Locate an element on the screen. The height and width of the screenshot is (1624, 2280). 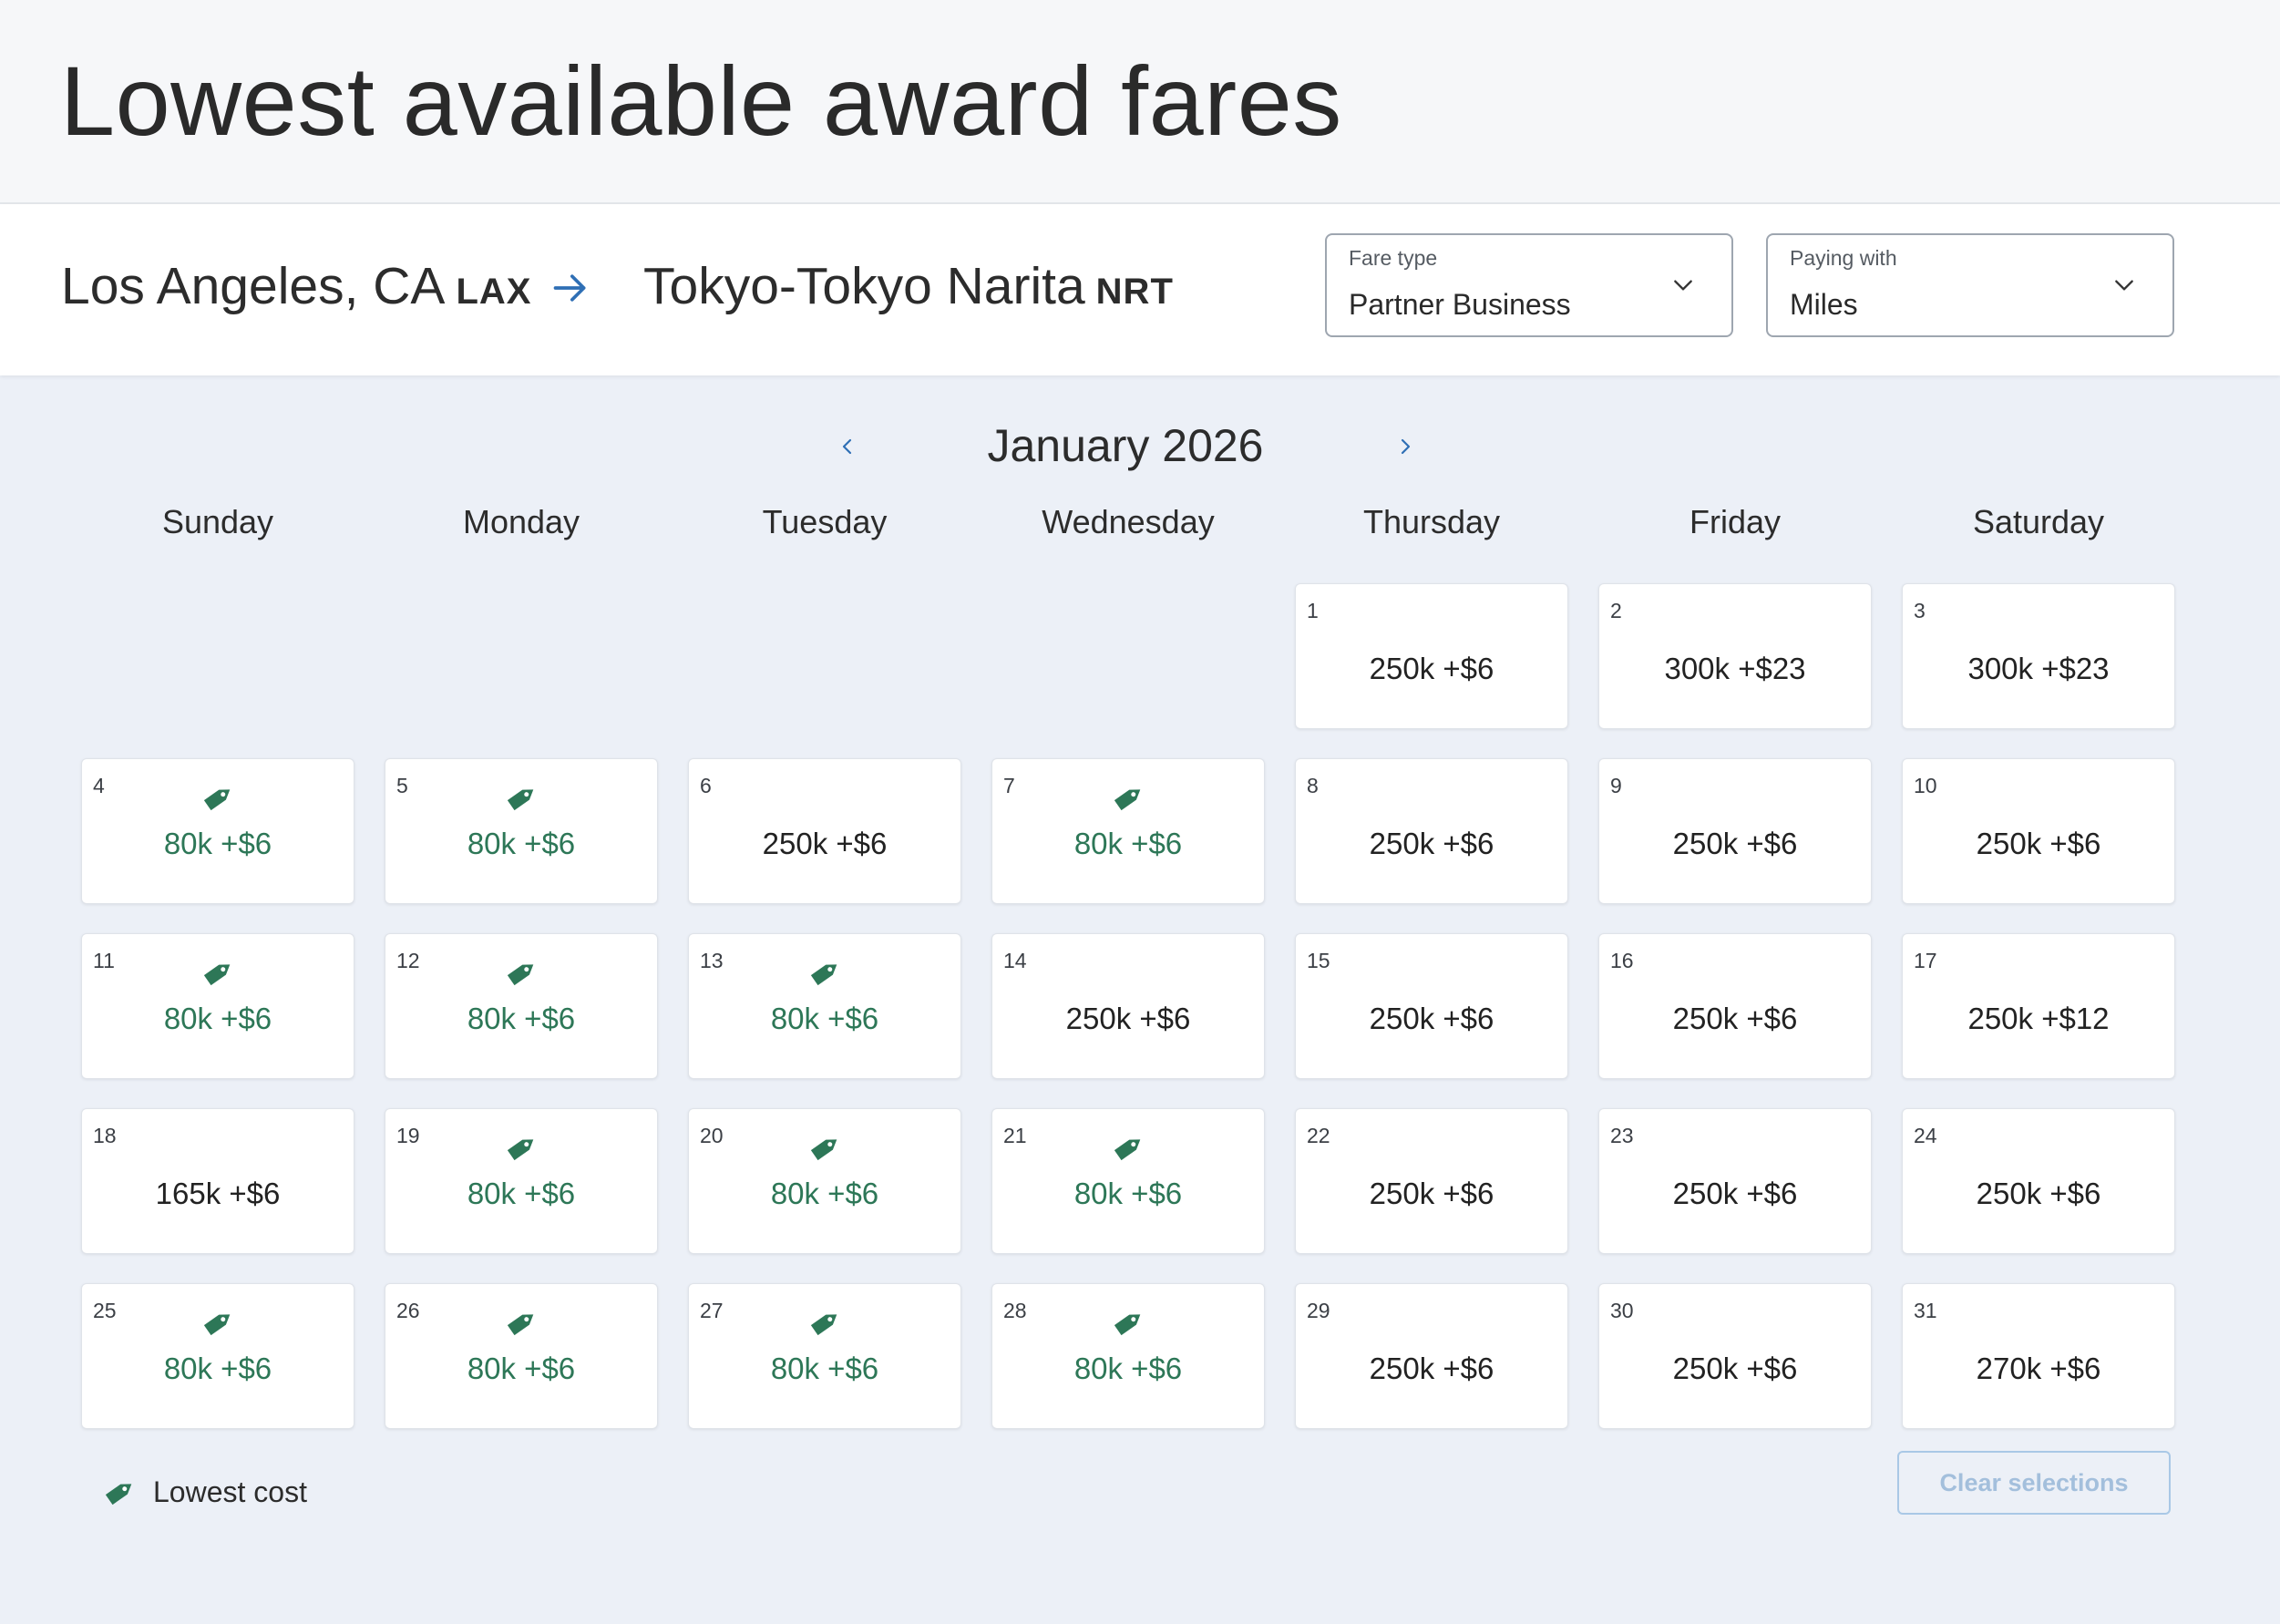
day-number: 1 is located at coordinates (1313, 610).